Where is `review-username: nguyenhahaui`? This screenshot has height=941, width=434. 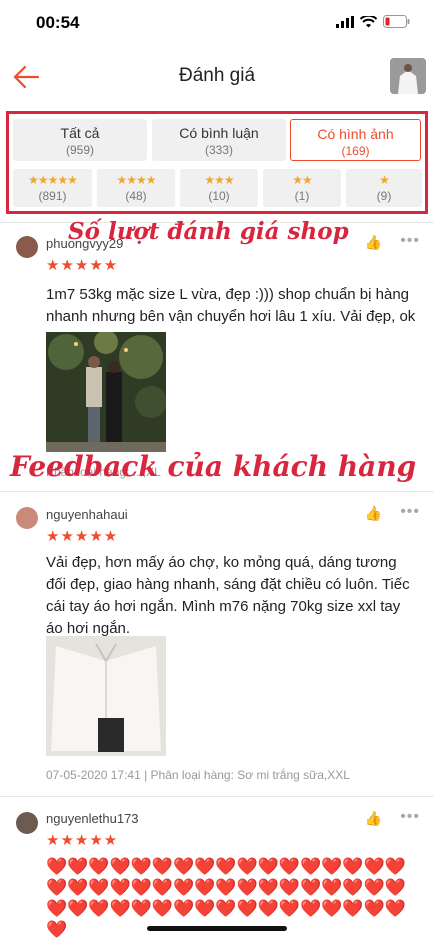 review-username: nguyenhahaui is located at coordinates (87, 514).